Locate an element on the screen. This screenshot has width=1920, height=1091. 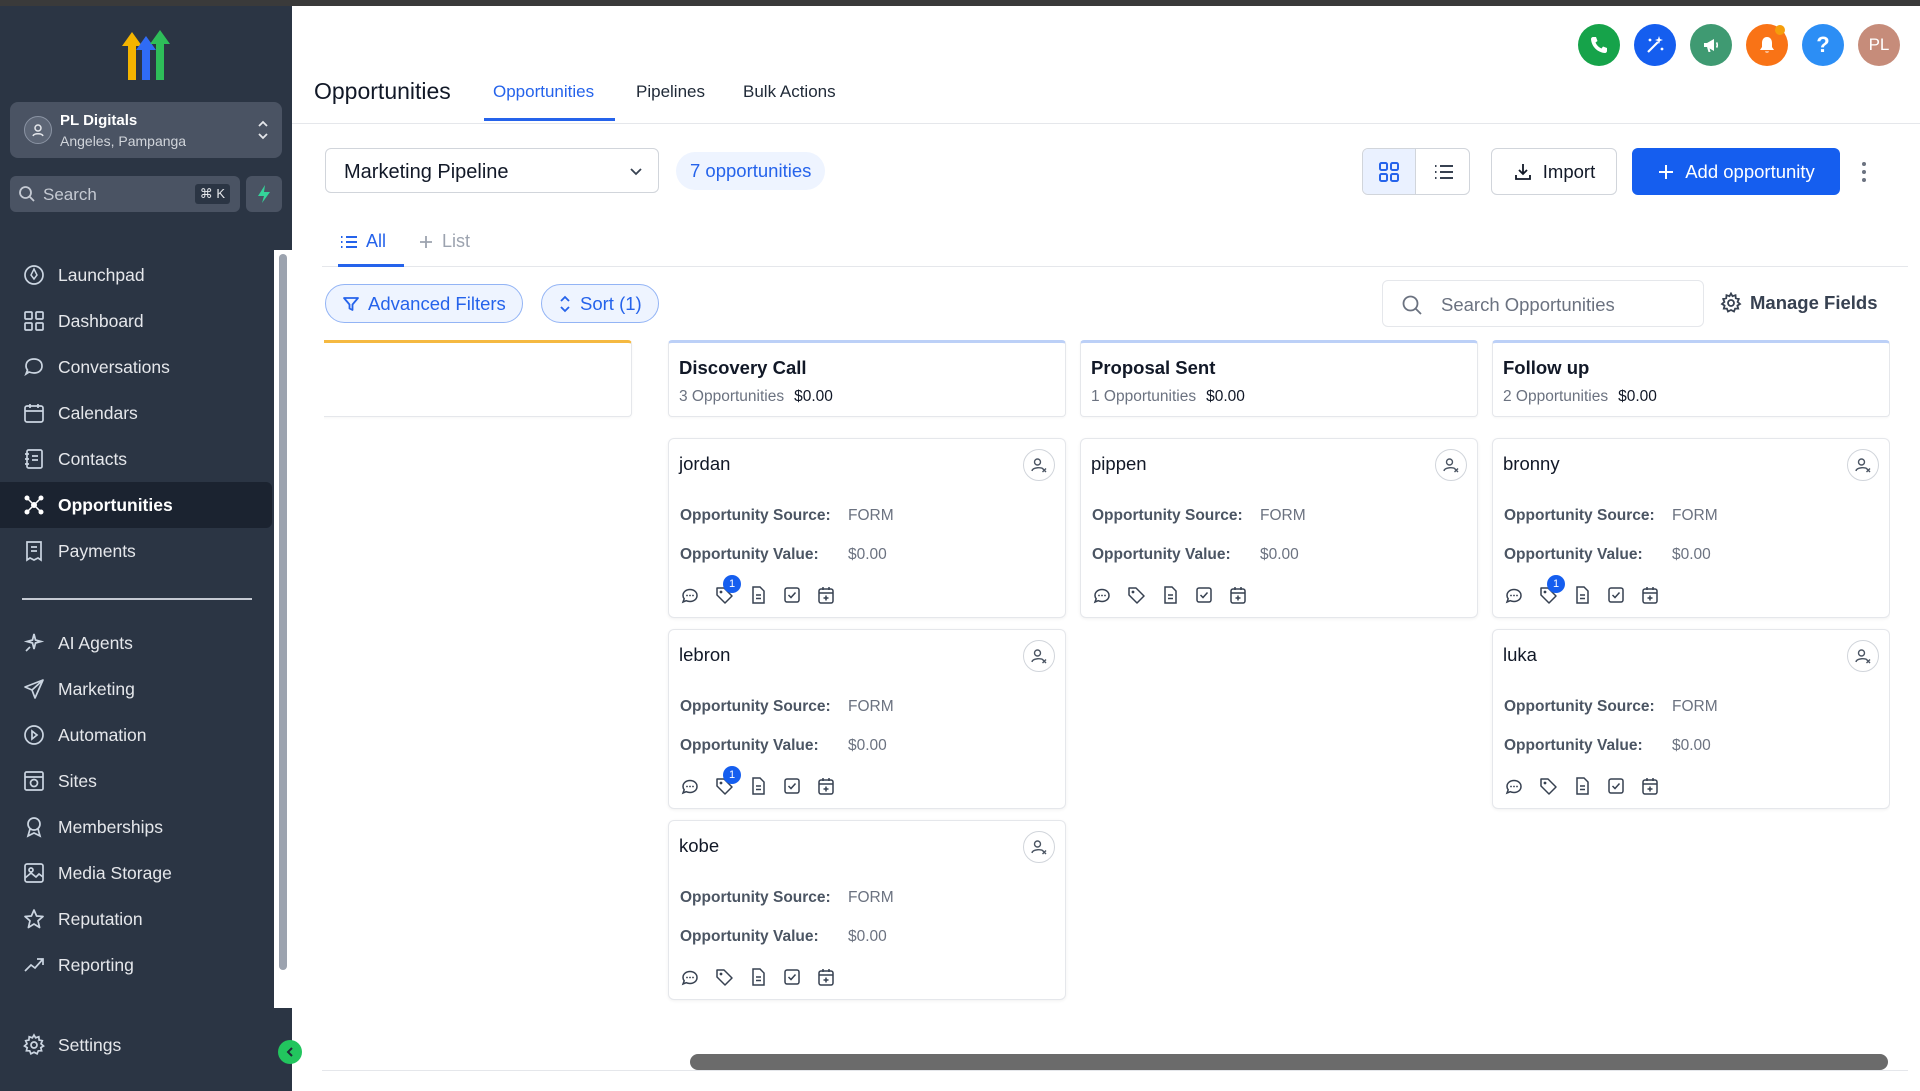
sidebar-scroll-thumb is located at coordinates (283, 612).